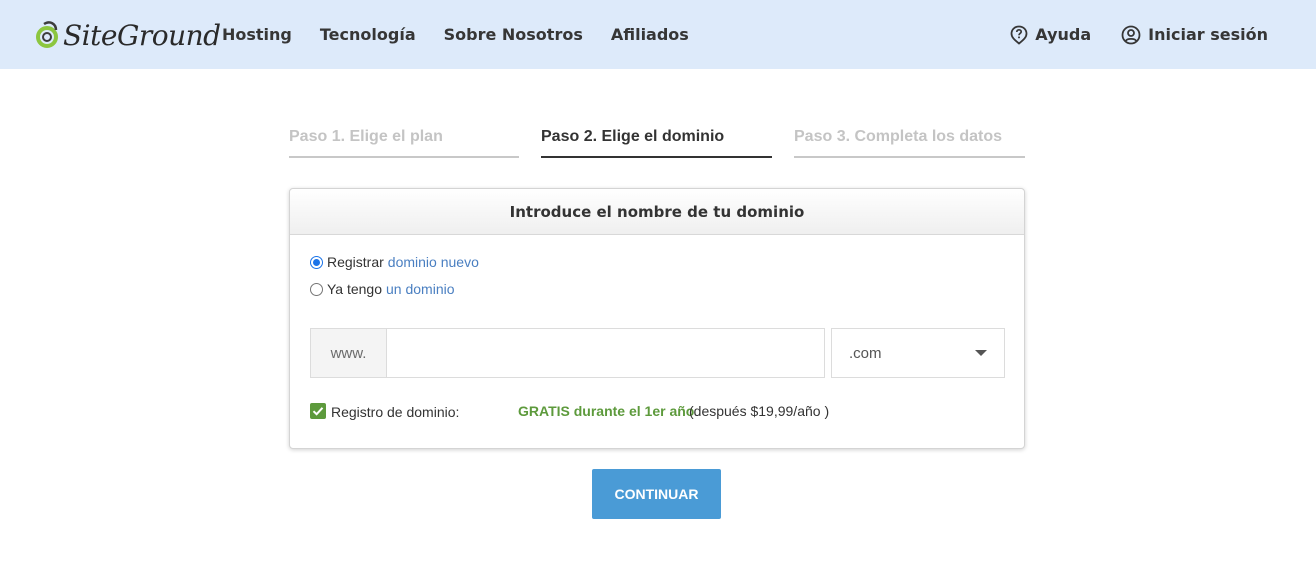 This screenshot has height=581, width=1316. What do you see at coordinates (420, 289) in the screenshot?
I see `existing-domain-link: un dominio` at bounding box center [420, 289].